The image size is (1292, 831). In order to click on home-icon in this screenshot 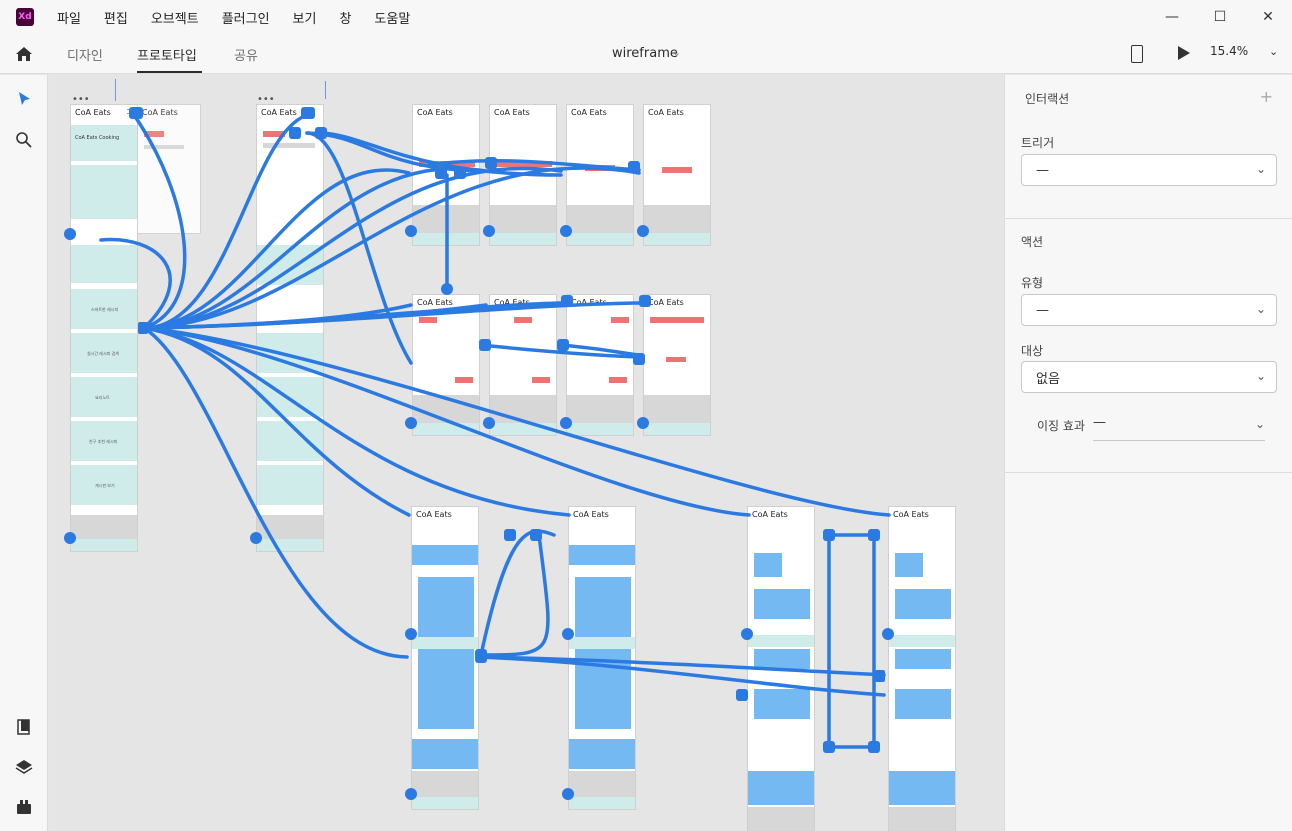, I will do `click(24, 54)`.